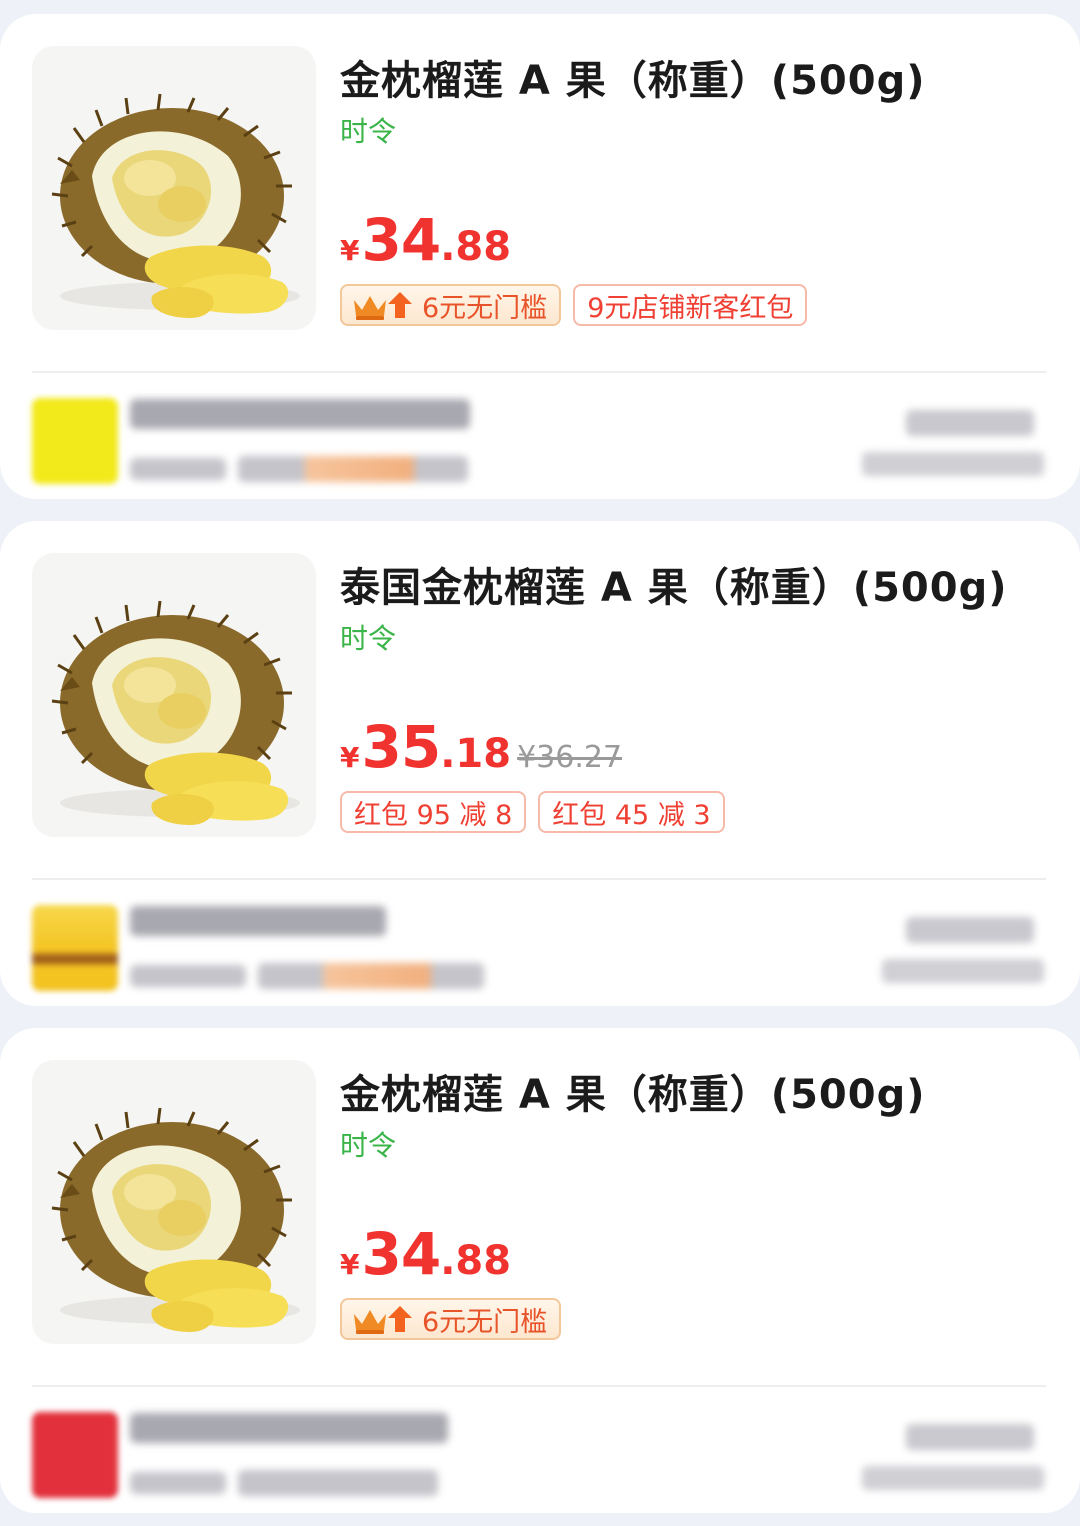  I want to click on coupon-tag: 9元店铺新客红包, so click(690, 305).